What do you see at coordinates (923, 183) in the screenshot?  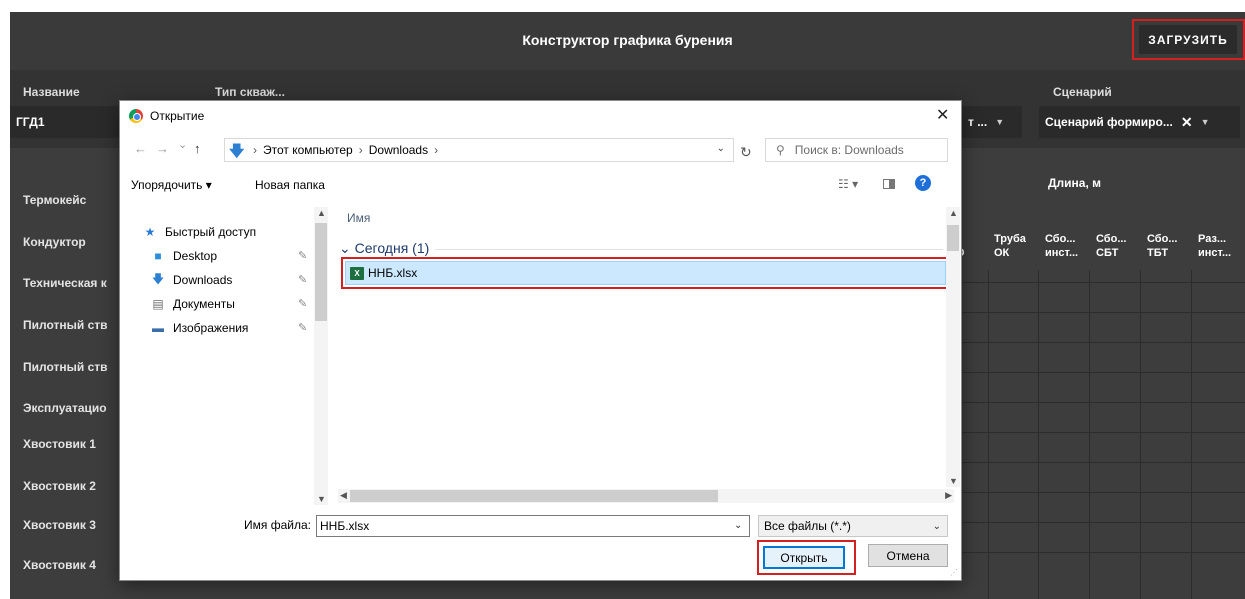 I see `help-icon: ?` at bounding box center [923, 183].